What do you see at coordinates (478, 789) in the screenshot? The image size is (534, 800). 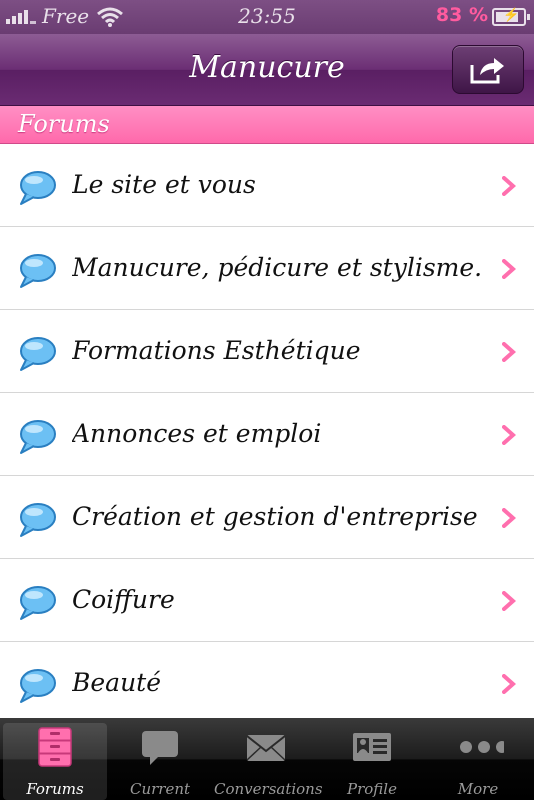 I see `tab-label: More` at bounding box center [478, 789].